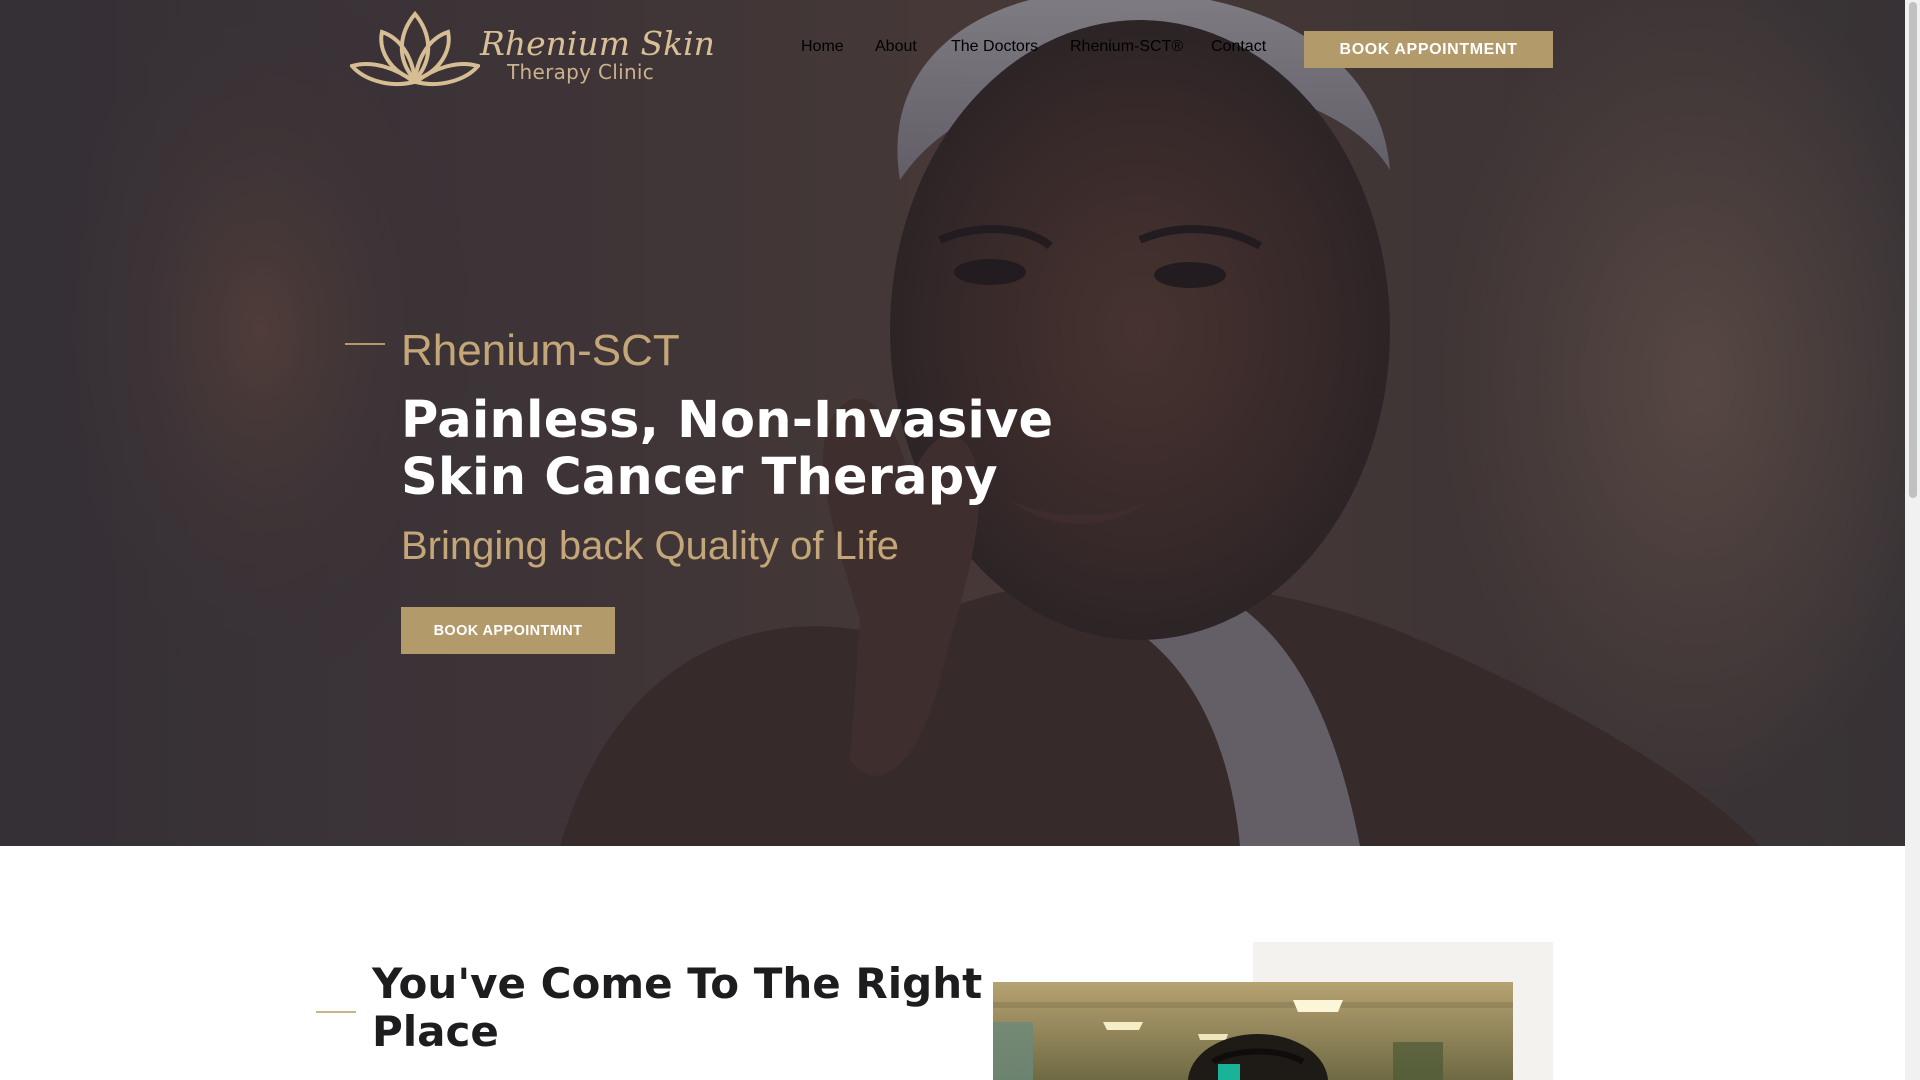 This screenshot has height=1080, width=1920. I want to click on hero-title-line-1: Painless, Non-Invasive, so click(727, 420).